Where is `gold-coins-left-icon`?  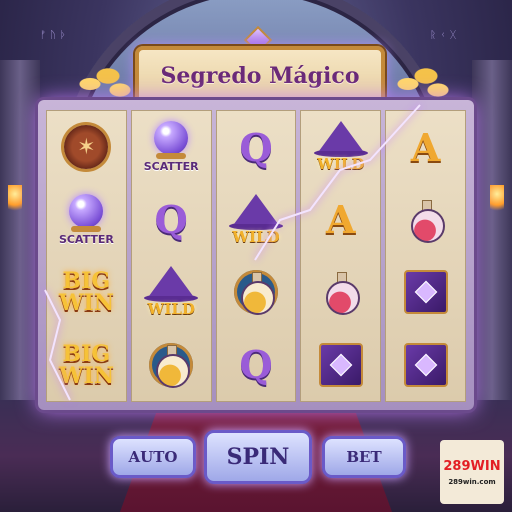
gold-coins-left-icon is located at coordinates (102, 80).